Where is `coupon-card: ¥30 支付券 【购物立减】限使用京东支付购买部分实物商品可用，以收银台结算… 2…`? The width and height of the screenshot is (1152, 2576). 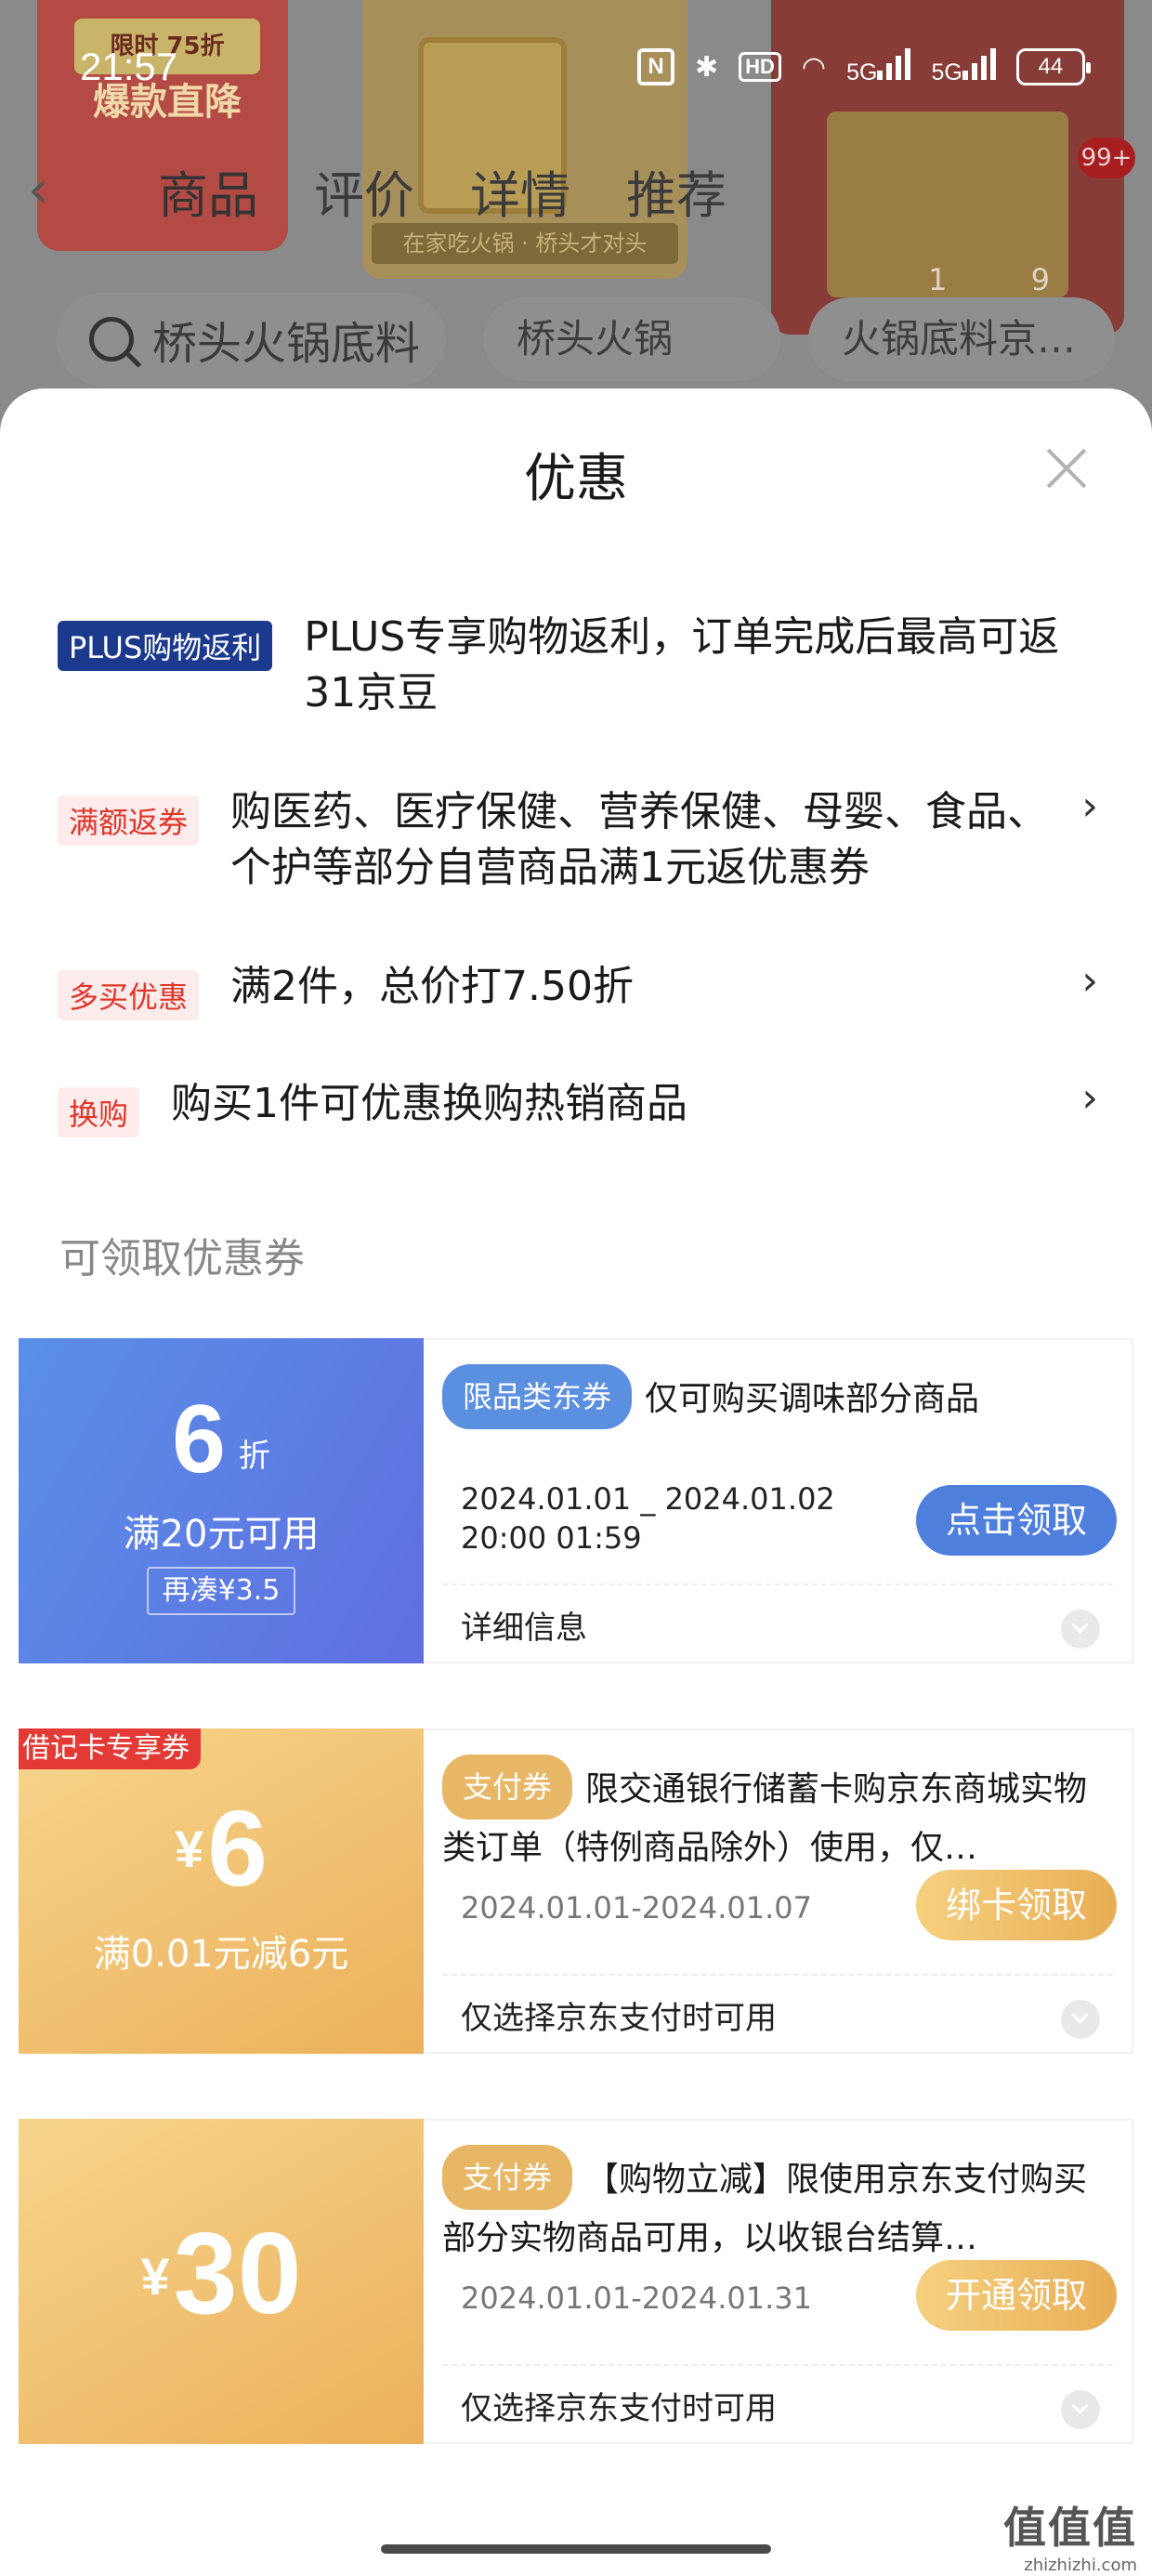
coupon-card: ¥30 支付券 【购物立减】限使用京东支付购买部分实物商品可用，以收银台结算… 2… is located at coordinates (576, 2281).